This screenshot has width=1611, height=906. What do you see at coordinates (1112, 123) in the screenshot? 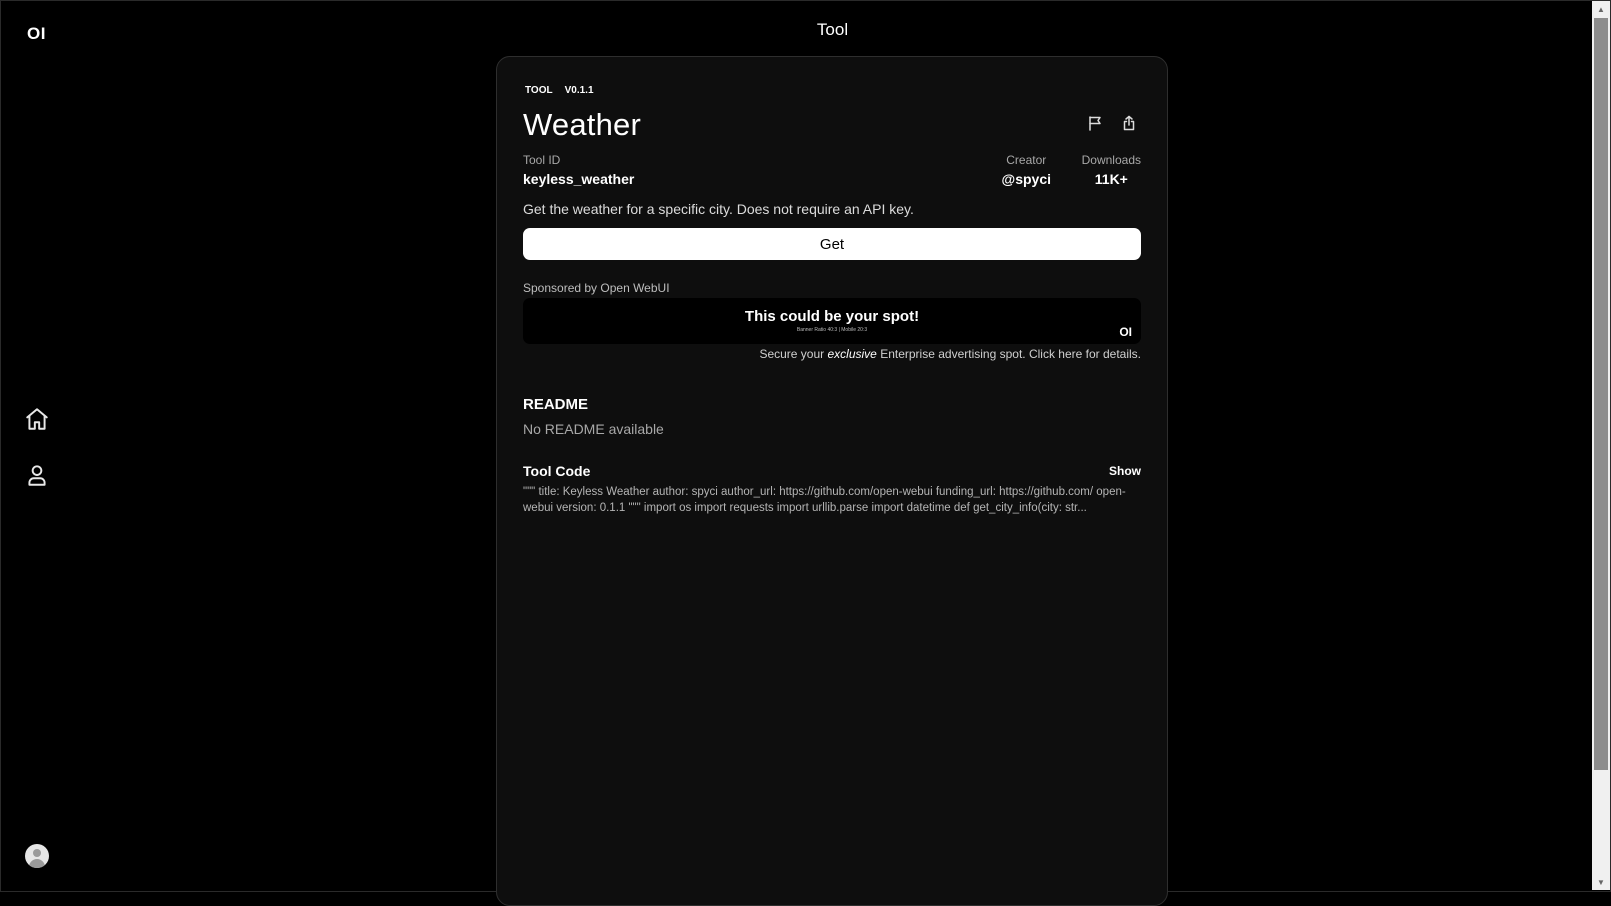
I see `tool-actions` at bounding box center [1112, 123].